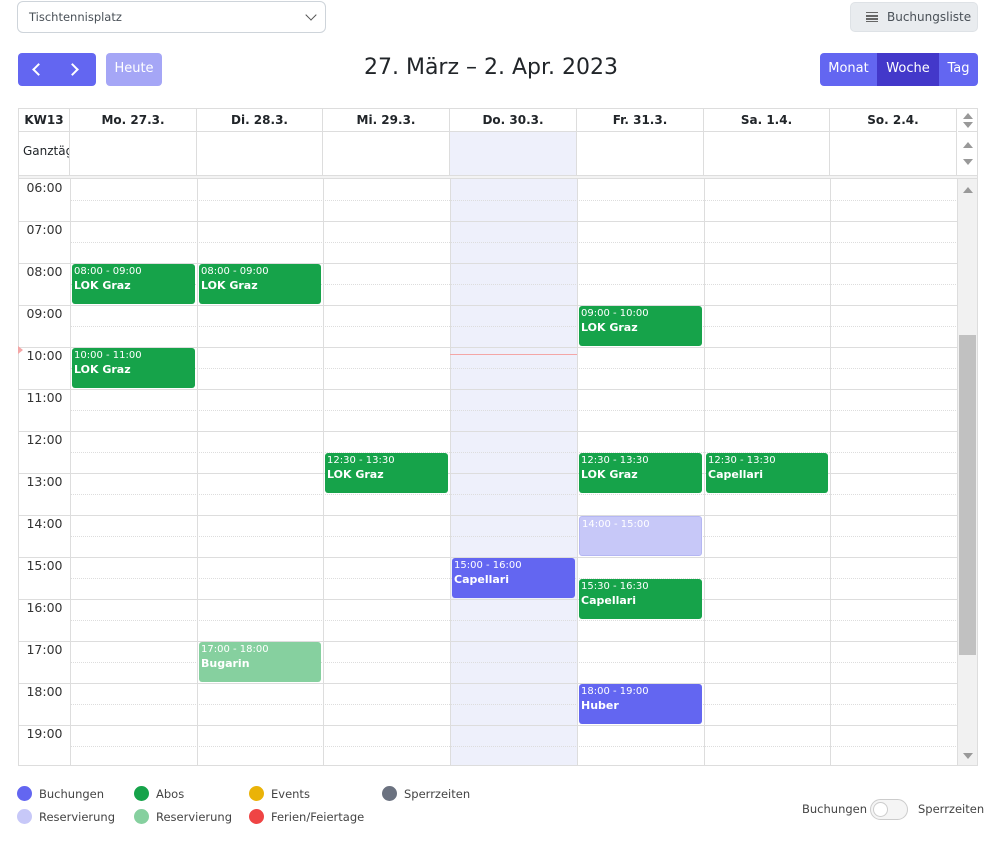 The image size is (1003, 846). Describe the element at coordinates (889, 809) in the screenshot. I see `view-toggle` at that location.